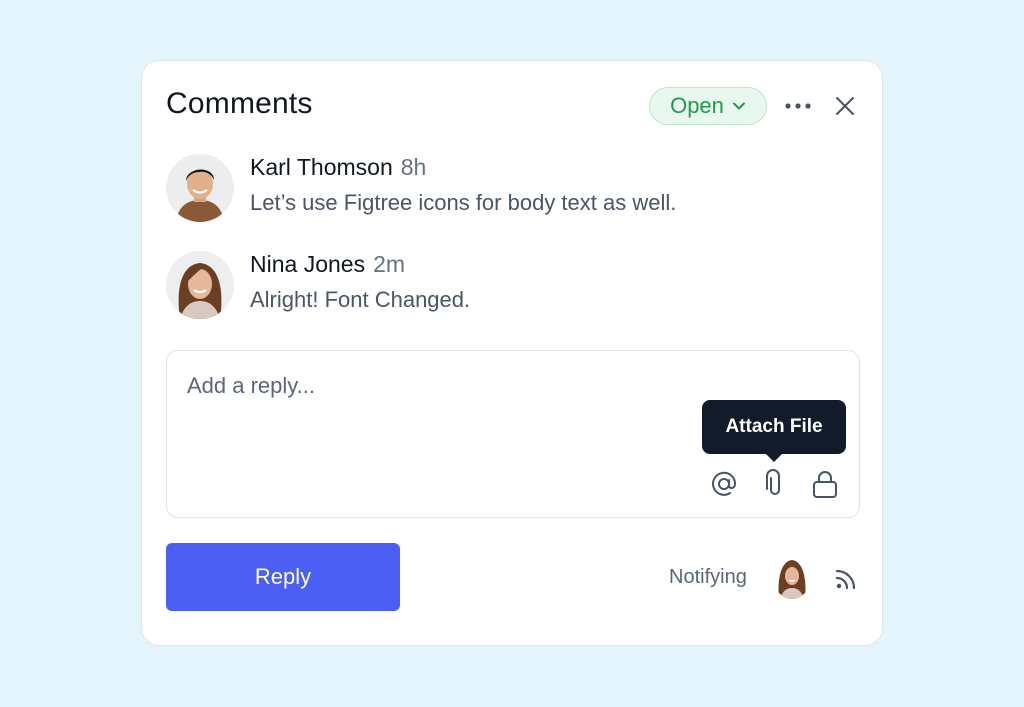  What do you see at coordinates (360, 299) in the screenshot?
I see `comment-text: Alright! Font Changed.` at bounding box center [360, 299].